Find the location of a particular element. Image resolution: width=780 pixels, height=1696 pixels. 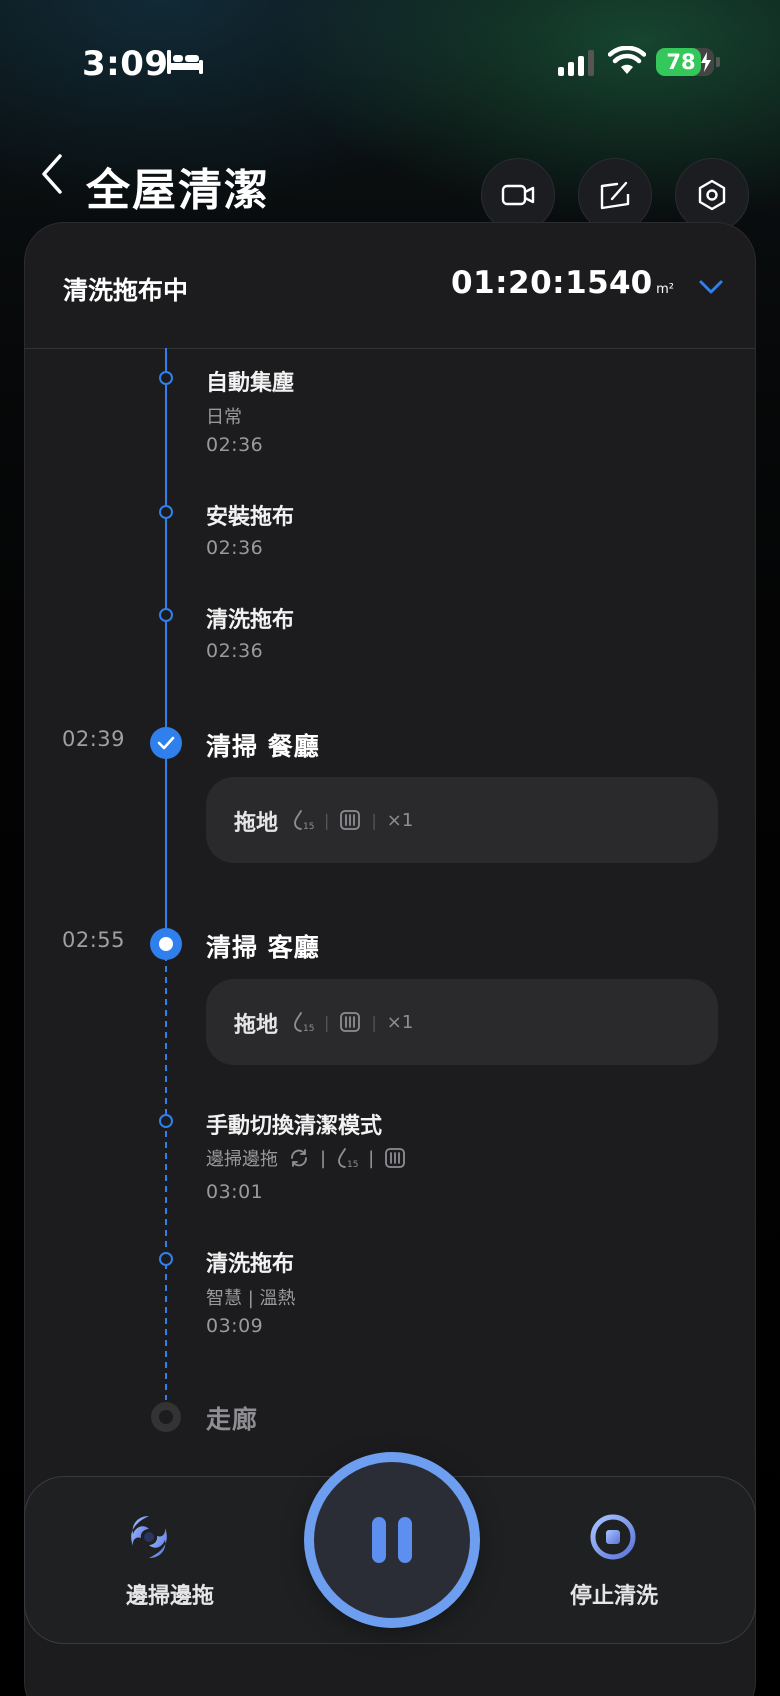

event-sub: 日常 is located at coordinates (224, 417).